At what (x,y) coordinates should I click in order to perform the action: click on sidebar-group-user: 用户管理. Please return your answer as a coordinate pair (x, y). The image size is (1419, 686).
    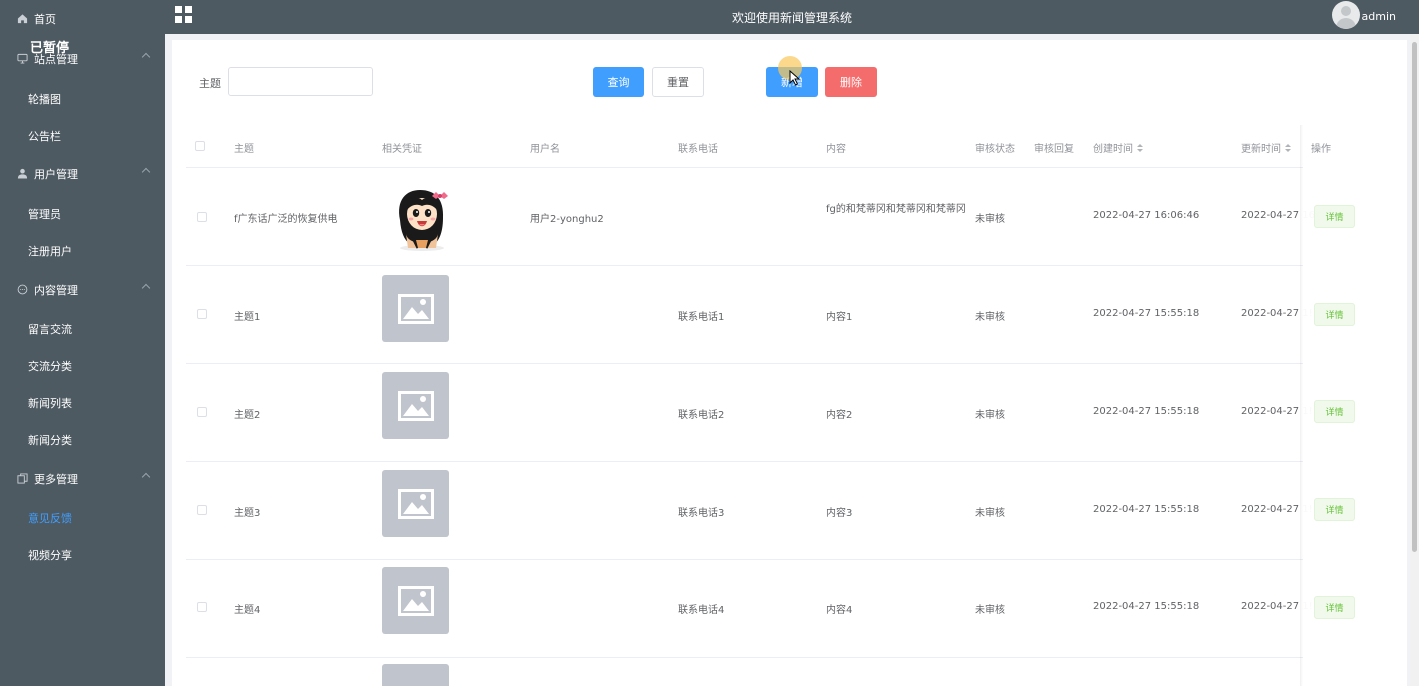
    Looking at the image, I should click on (82, 173).